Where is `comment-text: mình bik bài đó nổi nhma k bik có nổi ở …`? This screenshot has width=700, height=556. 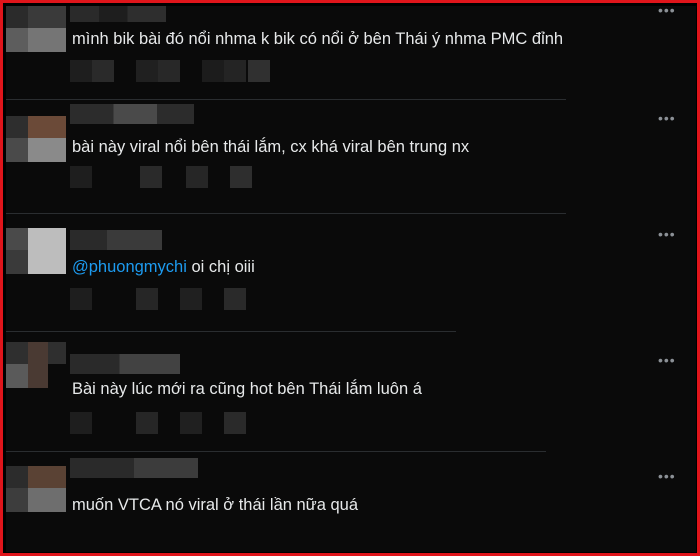 comment-text: mình bik bài đó nổi nhma k bik có nổi ở … is located at coordinates (318, 39).